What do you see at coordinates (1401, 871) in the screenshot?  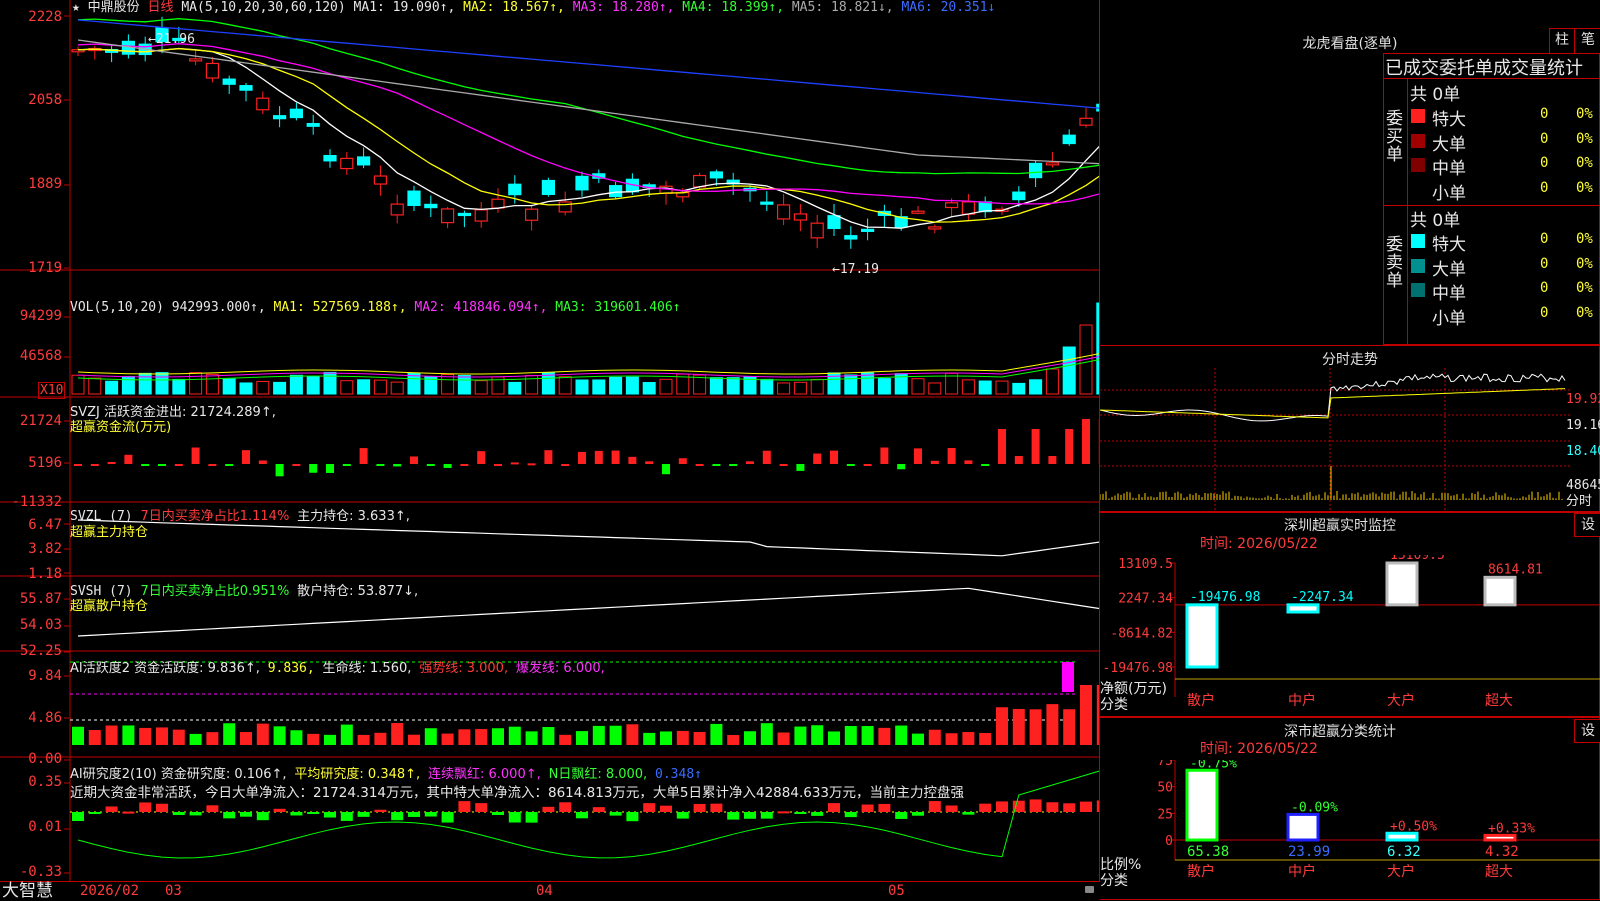 I see `stats-category-label: 大户` at bounding box center [1401, 871].